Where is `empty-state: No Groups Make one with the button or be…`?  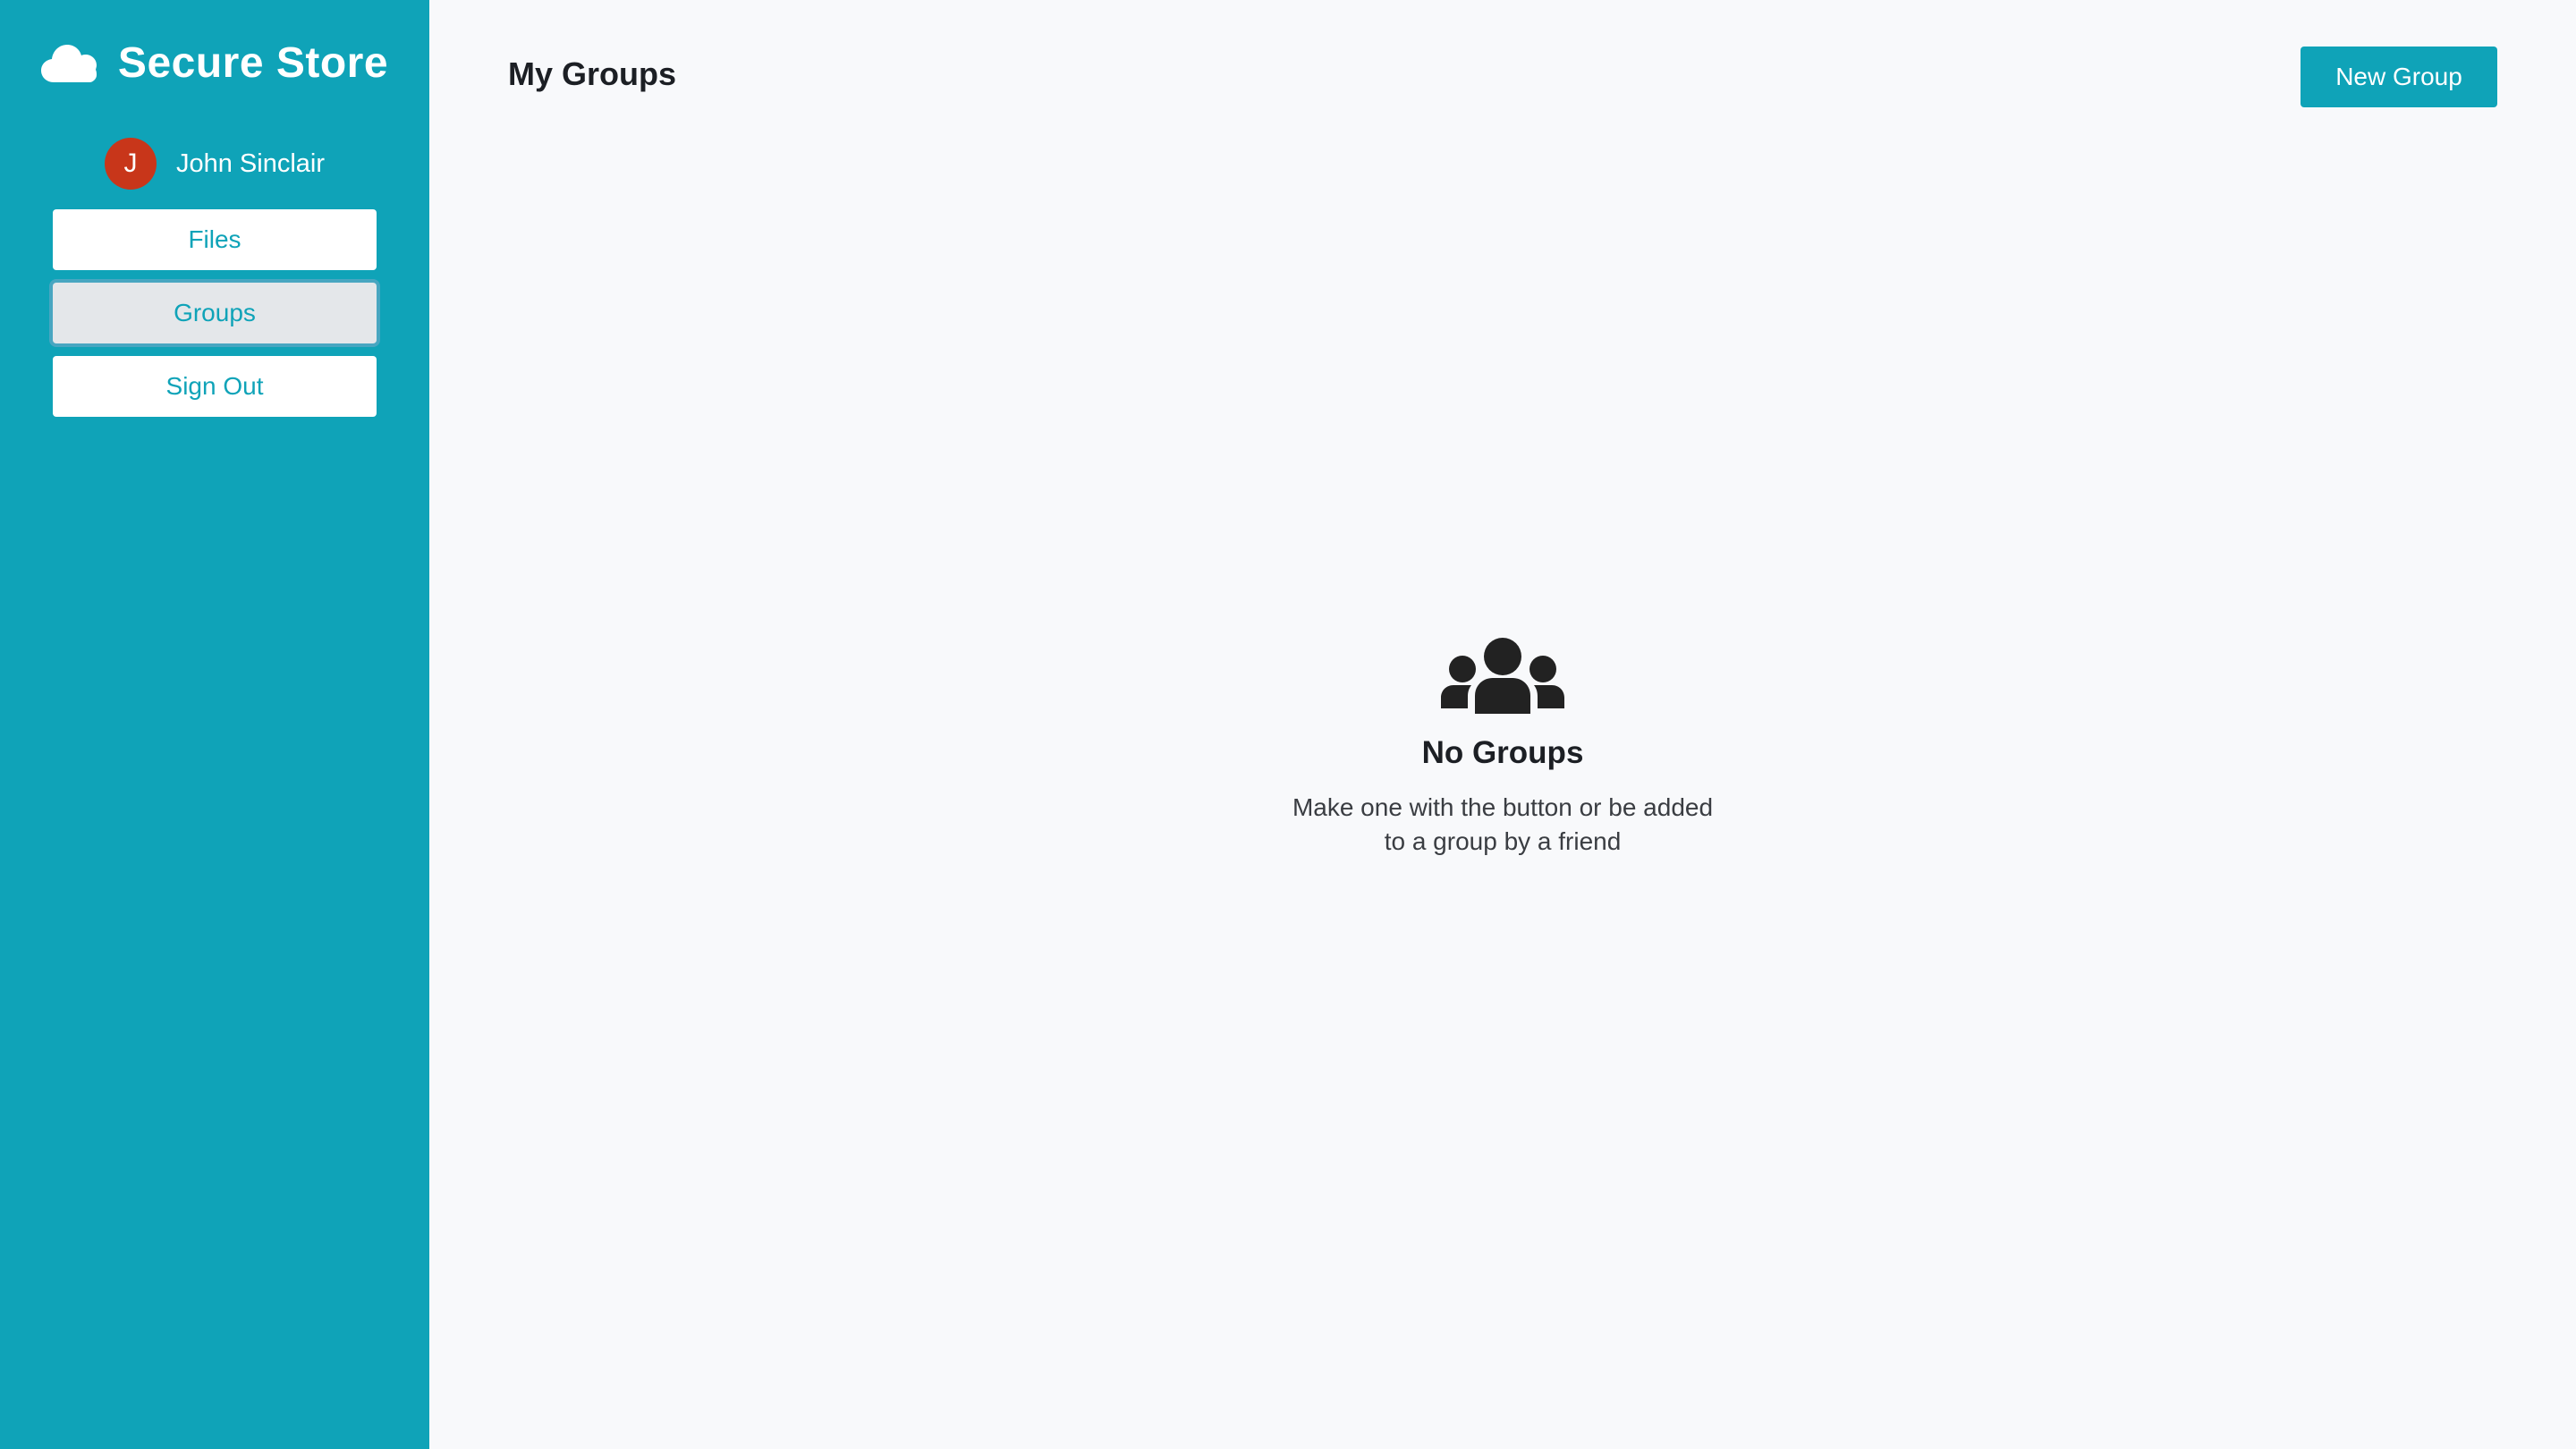 empty-state: No Groups Make one with the button or be… is located at coordinates (1502, 748).